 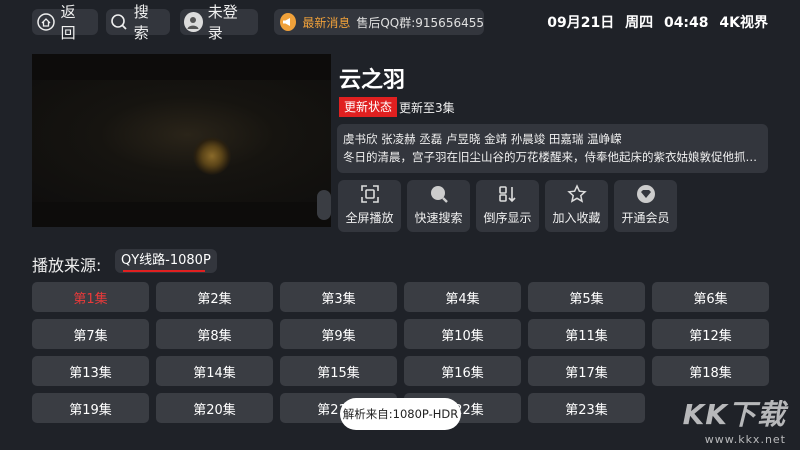 I want to click on episode-button: 第17集, so click(x=586, y=371).